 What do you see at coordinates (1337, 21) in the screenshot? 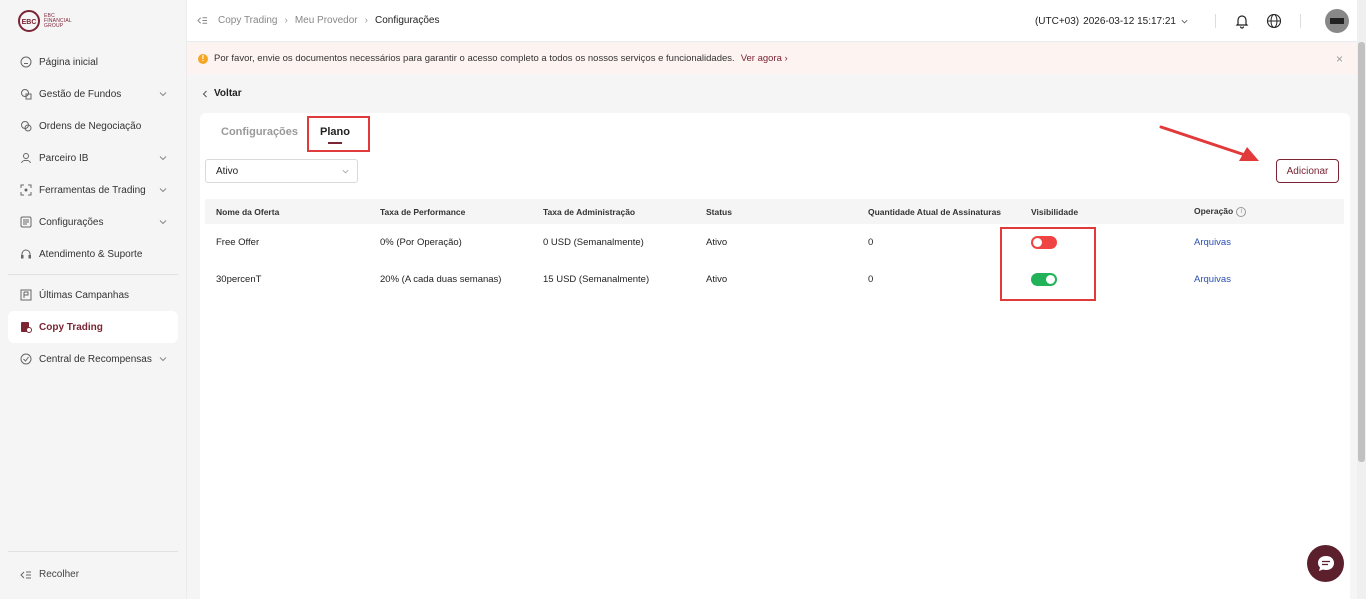
I see `avatar` at bounding box center [1337, 21].